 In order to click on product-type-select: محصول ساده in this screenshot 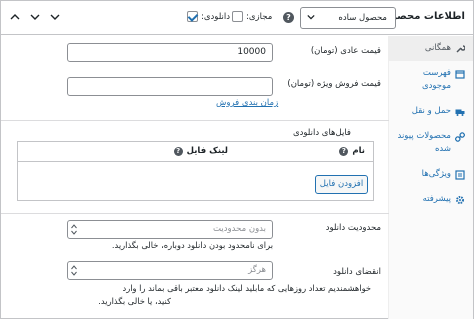, I will do `click(348, 18)`.